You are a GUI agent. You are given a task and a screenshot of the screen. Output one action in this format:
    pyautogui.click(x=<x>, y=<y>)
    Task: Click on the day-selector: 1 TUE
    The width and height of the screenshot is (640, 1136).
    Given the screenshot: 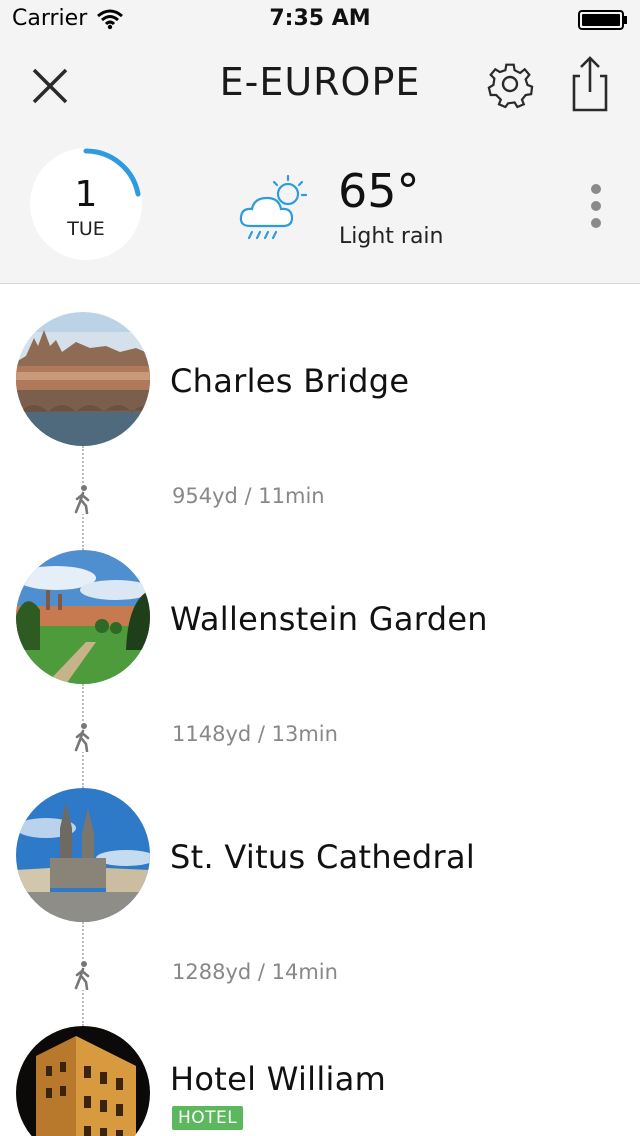 What is the action you would take?
    pyautogui.click(x=86, y=204)
    